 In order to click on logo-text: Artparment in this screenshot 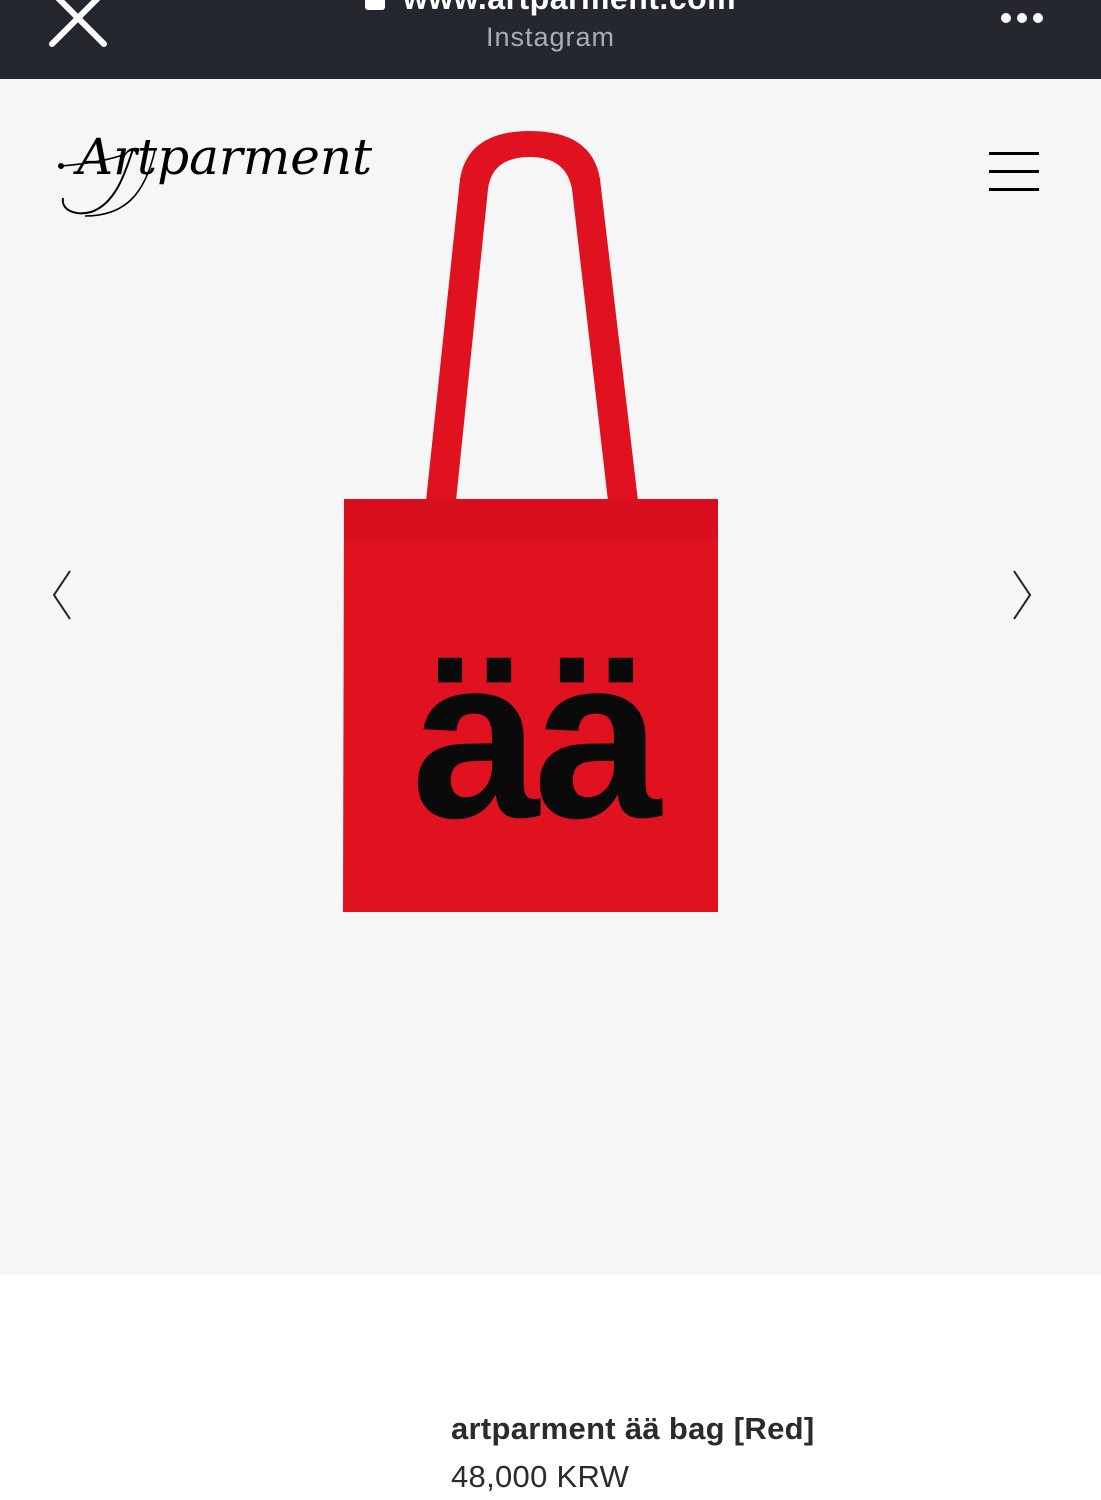, I will do `click(223, 157)`.